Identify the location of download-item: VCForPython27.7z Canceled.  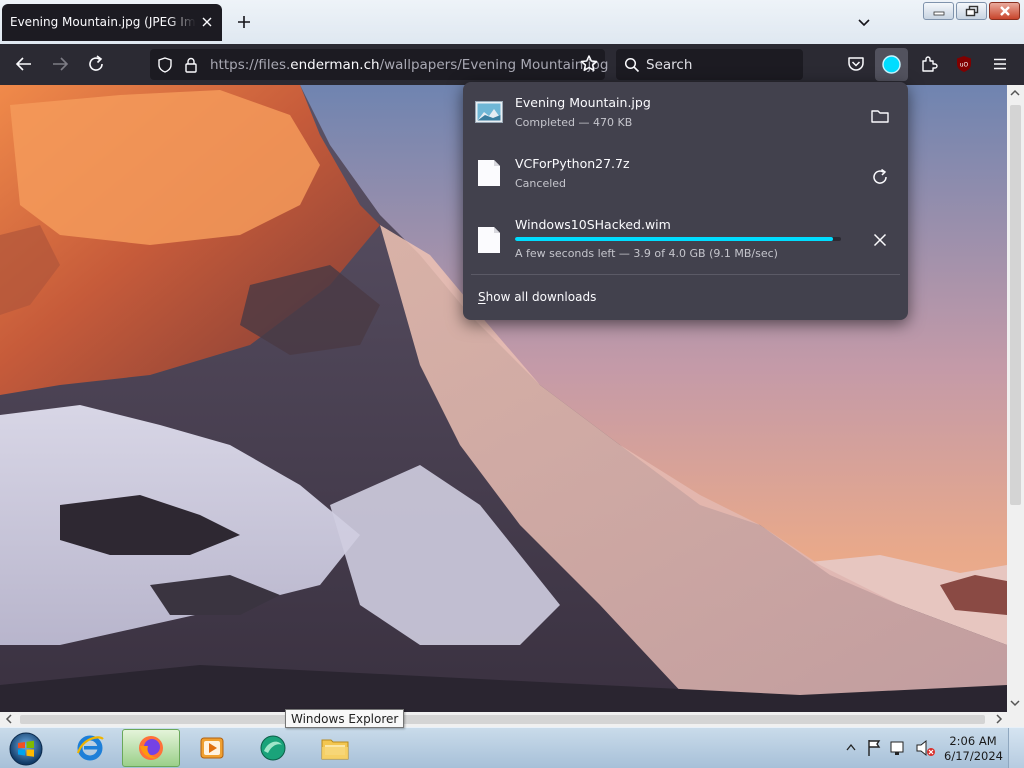
(685, 176).